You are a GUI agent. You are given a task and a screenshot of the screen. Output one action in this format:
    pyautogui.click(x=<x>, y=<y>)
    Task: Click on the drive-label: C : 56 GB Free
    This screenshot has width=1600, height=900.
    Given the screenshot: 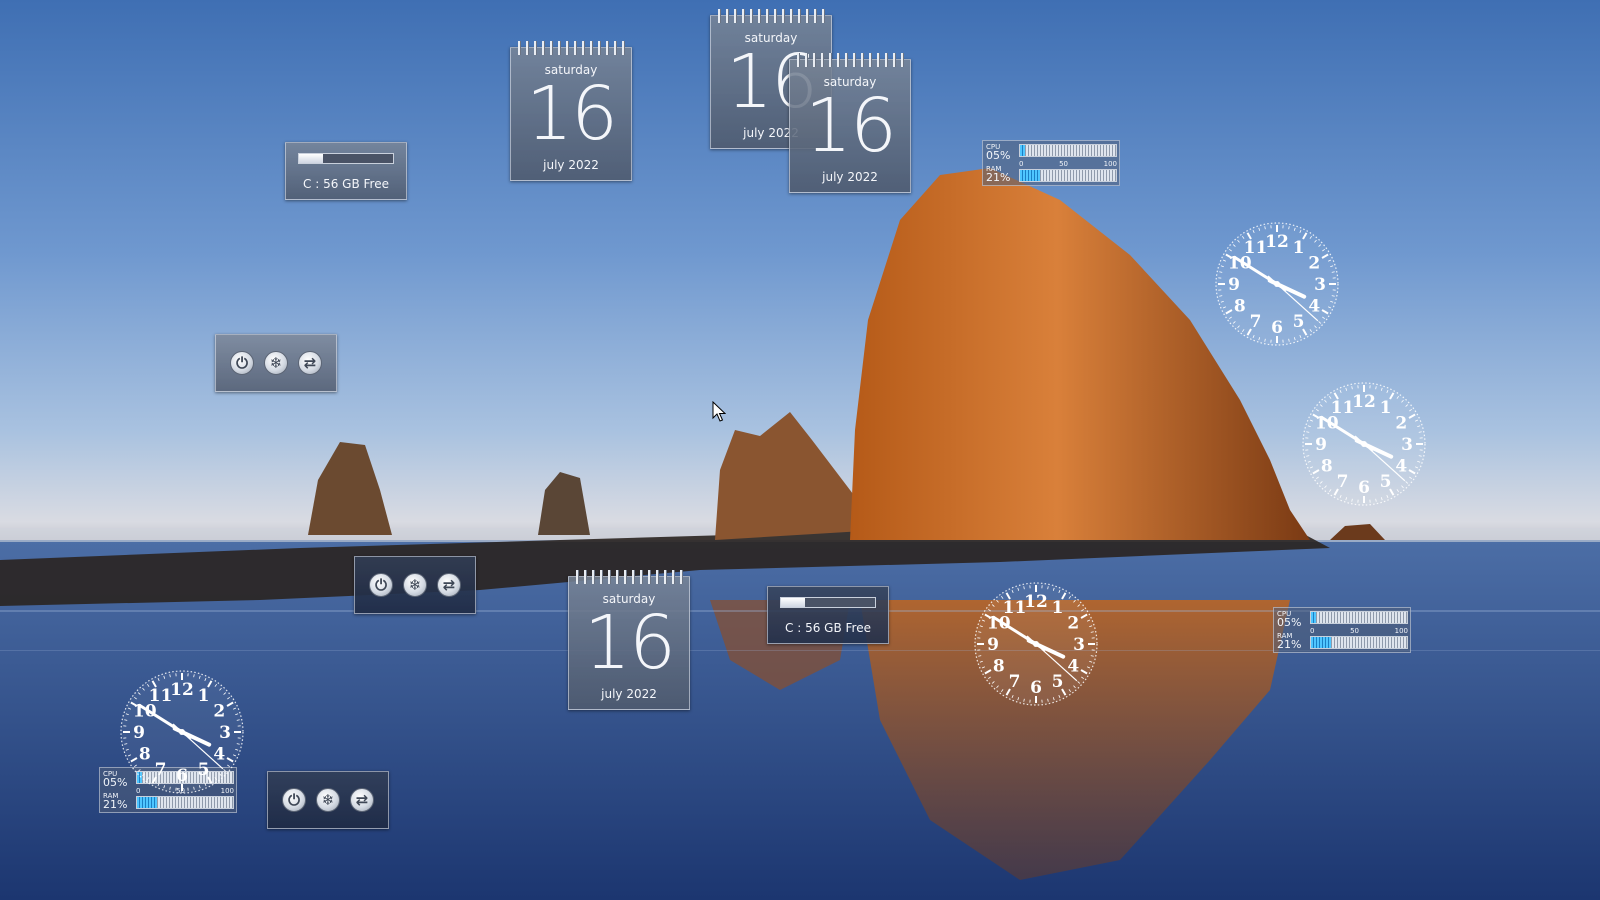 What is the action you would take?
    pyautogui.click(x=346, y=184)
    